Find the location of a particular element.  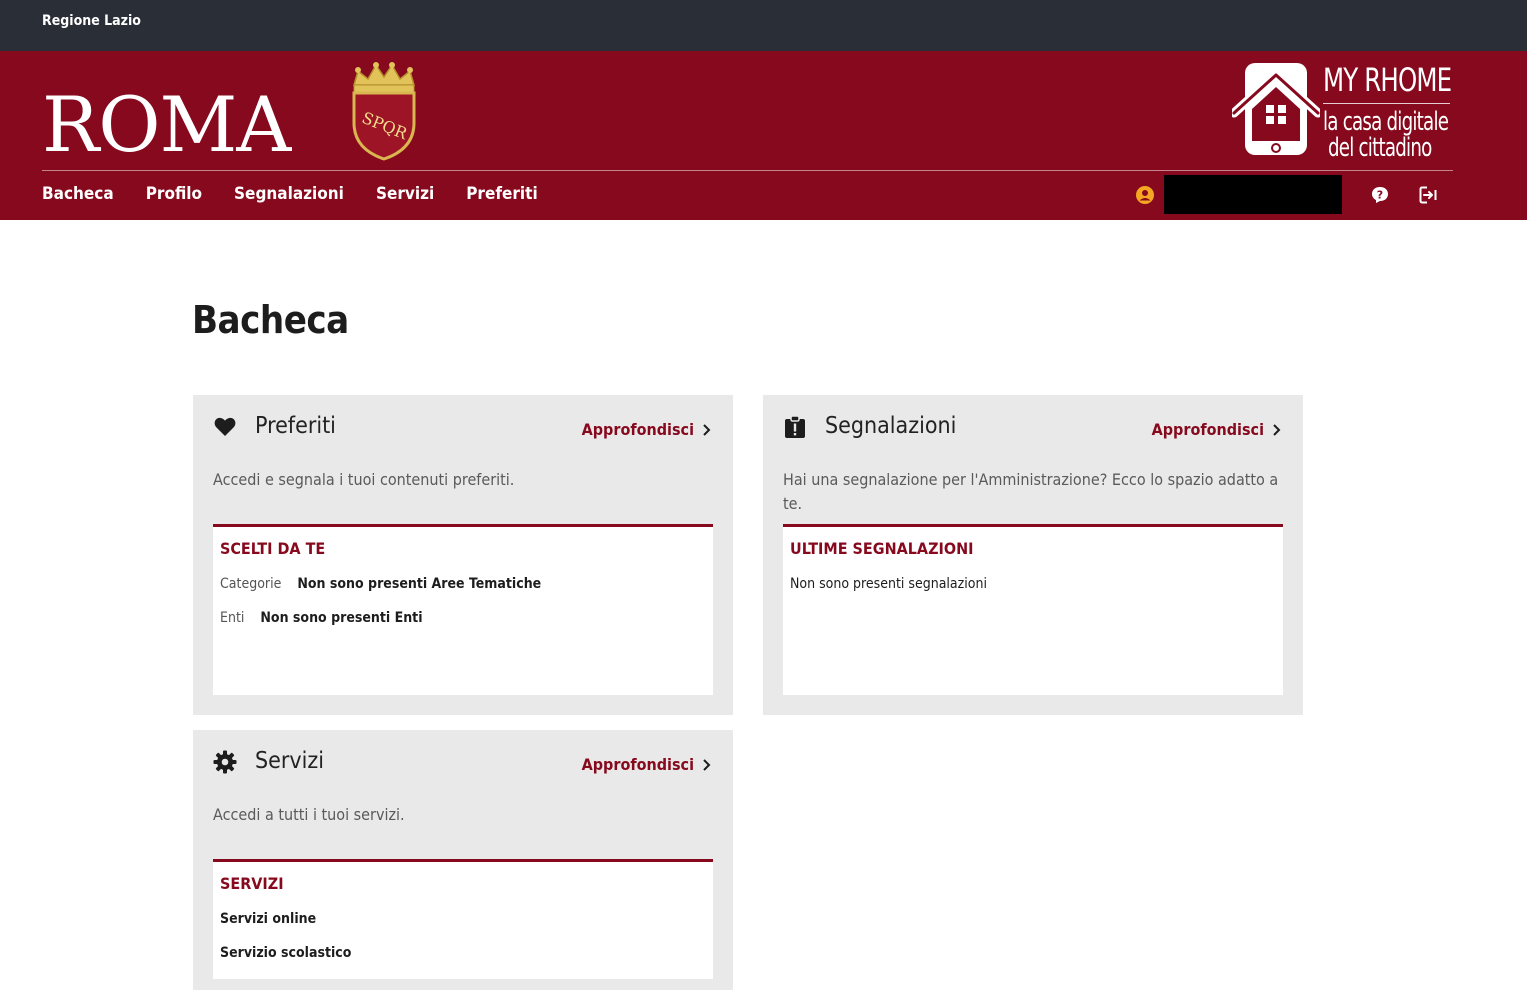

help-icon: ? is located at coordinates (1380, 195).